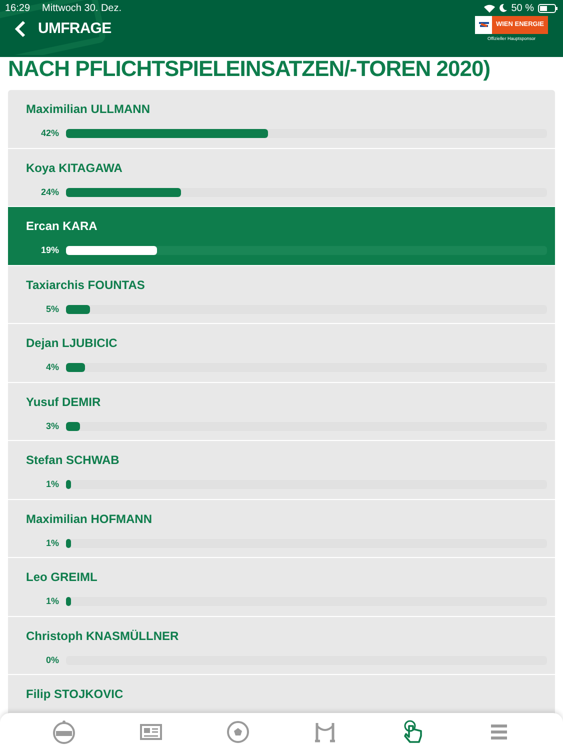 This screenshot has height=750, width=563. Describe the element at coordinates (249, 69) in the screenshot. I see `section-heading: NACH PFLICHTSPIELEINSATZEN/-TOREN 2020)` at that location.